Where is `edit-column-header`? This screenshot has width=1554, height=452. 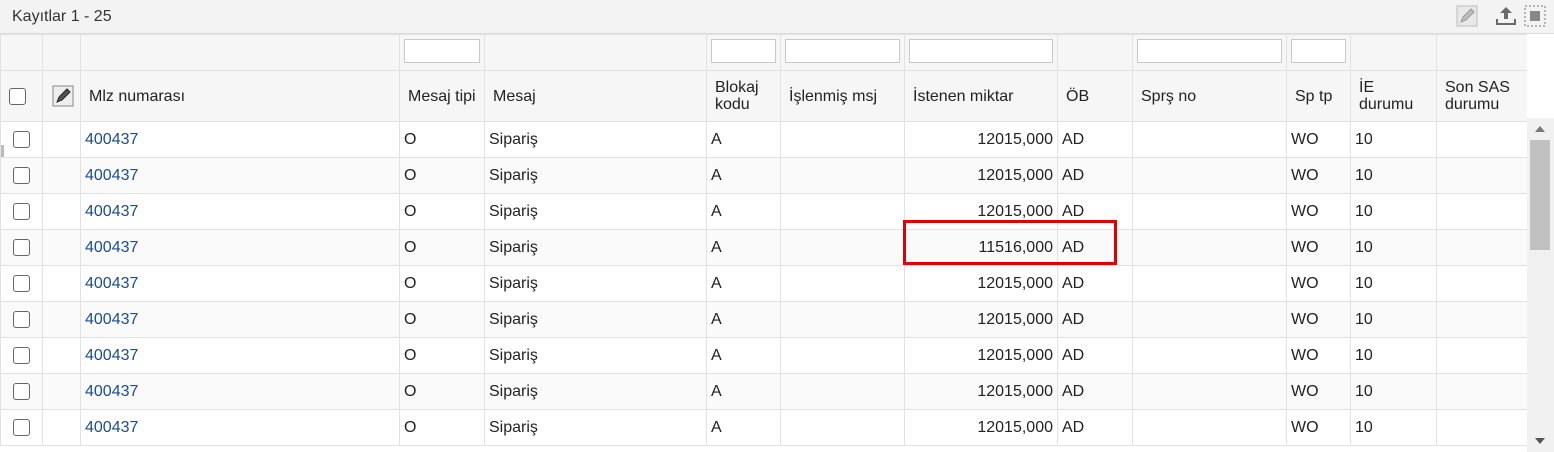
edit-column-header is located at coordinates (61, 96).